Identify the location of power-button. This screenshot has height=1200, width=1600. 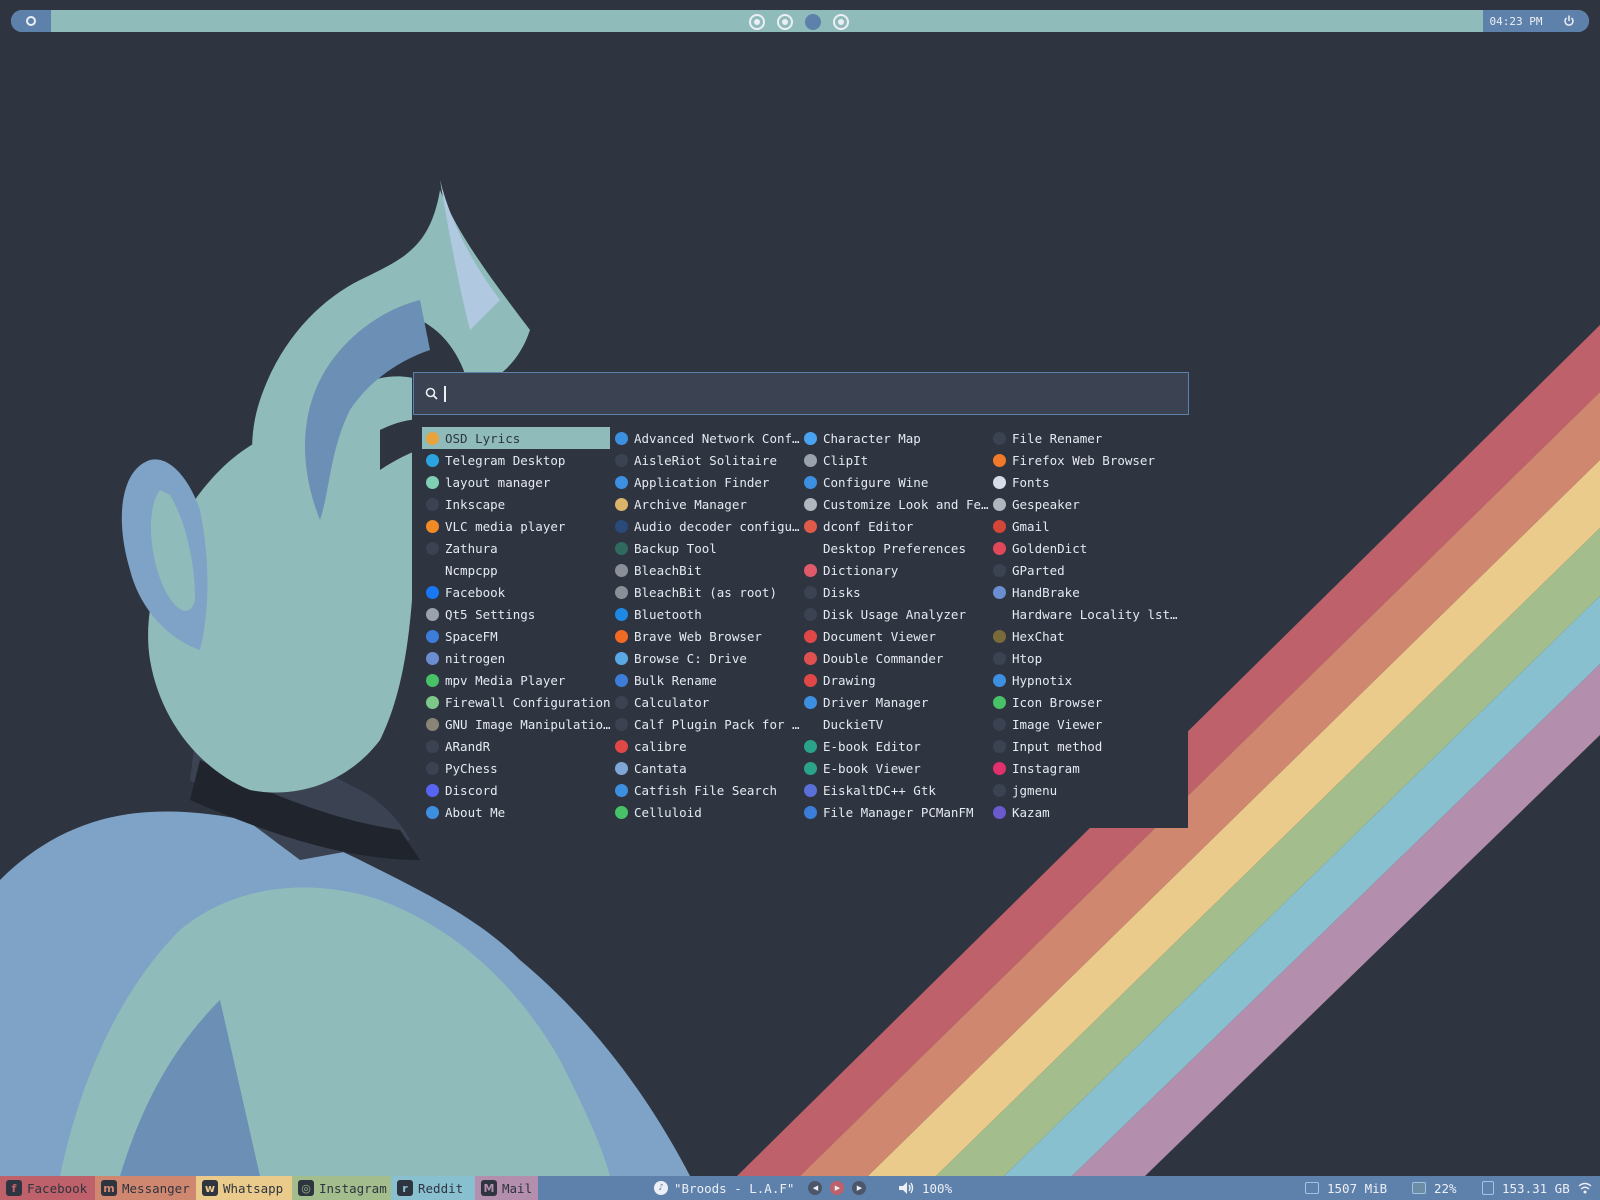
(1569, 21).